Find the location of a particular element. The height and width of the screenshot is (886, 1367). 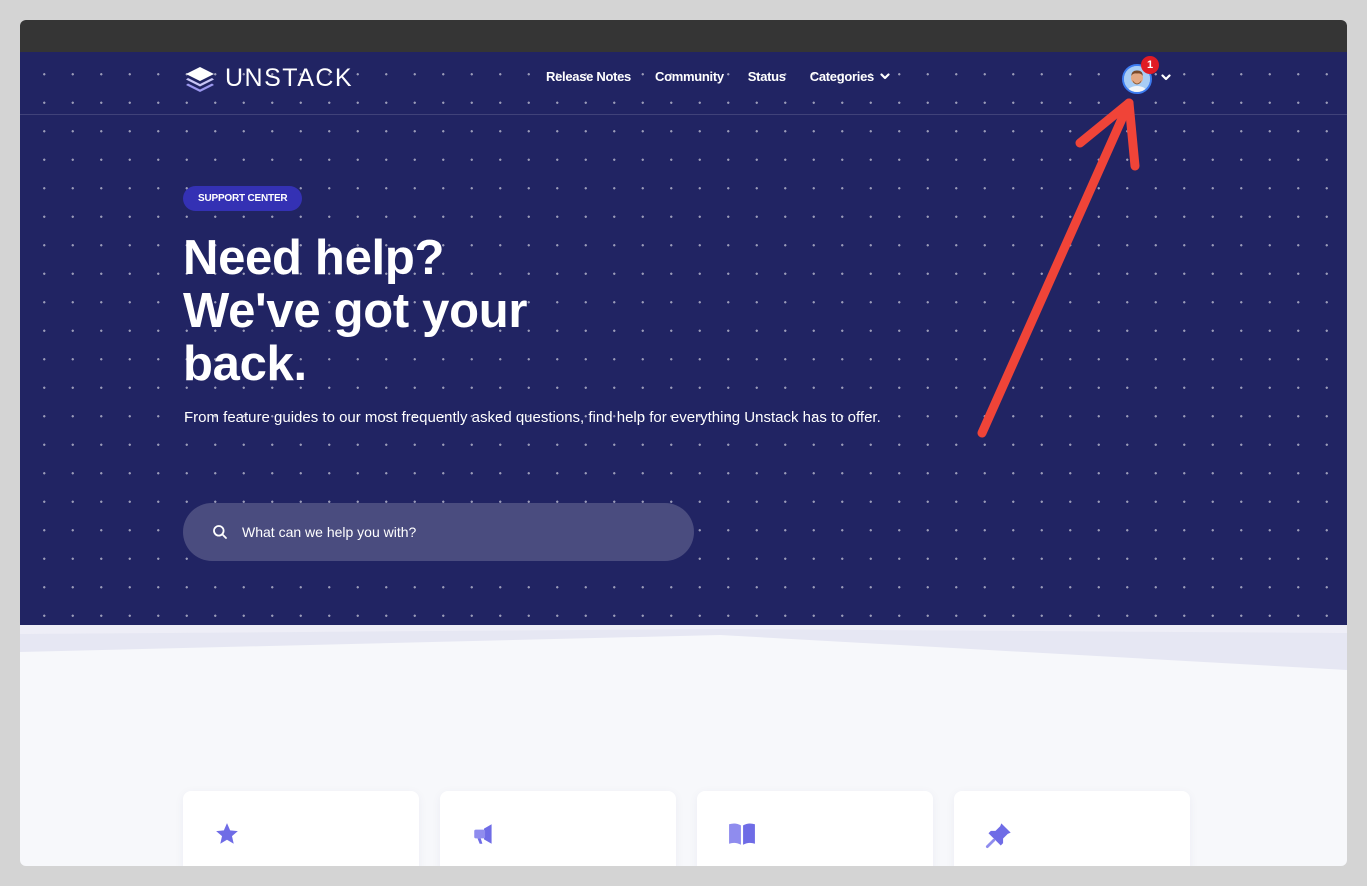

book-icon is located at coordinates (742, 834).